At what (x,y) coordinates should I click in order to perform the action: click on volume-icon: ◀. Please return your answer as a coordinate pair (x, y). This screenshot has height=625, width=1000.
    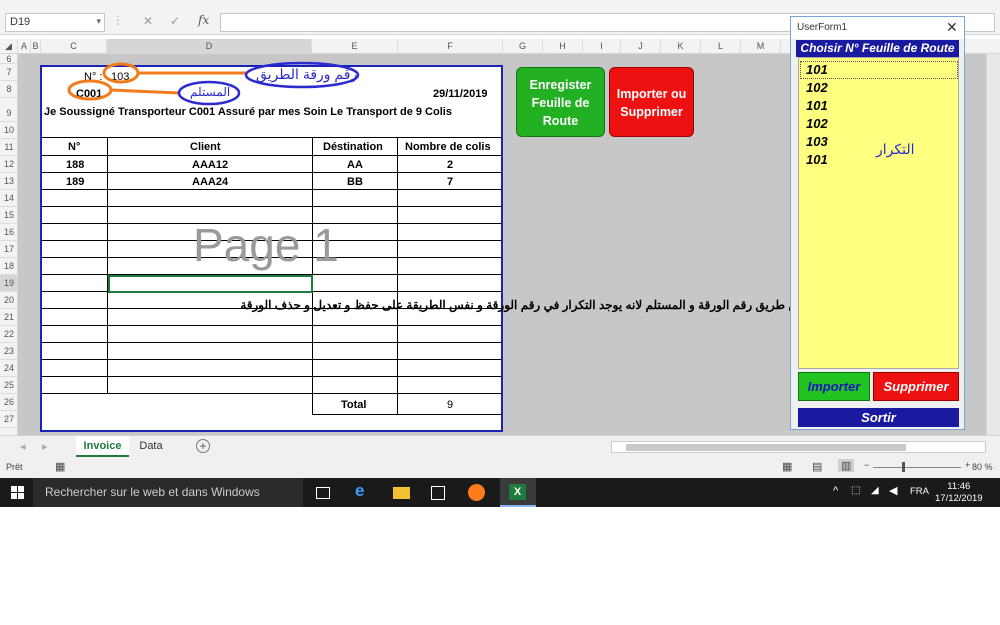
    Looking at the image, I should click on (893, 490).